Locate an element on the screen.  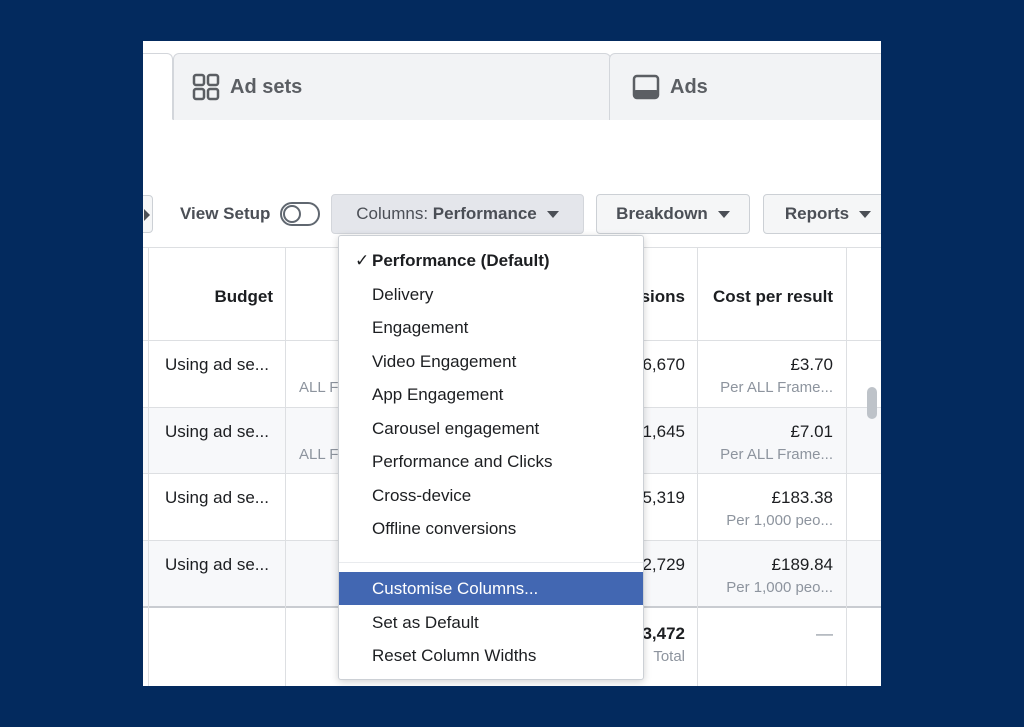
menu-item-delivery: Delivery is located at coordinates (491, 294).